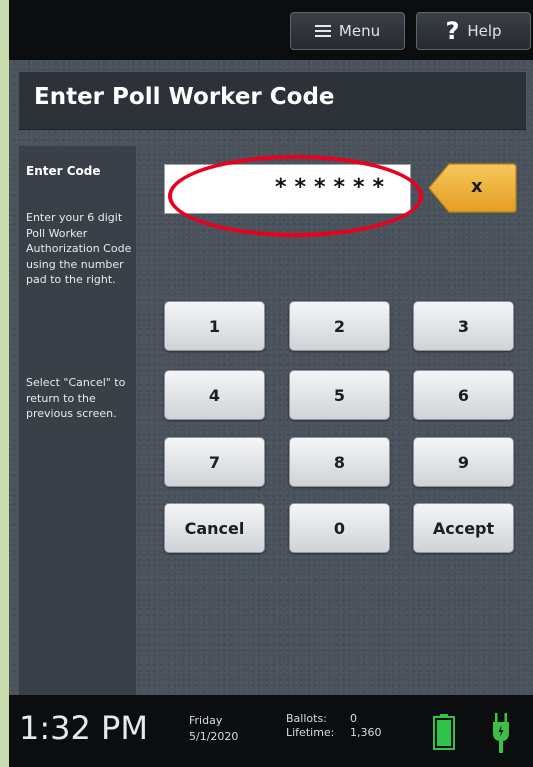 This screenshot has height=767, width=533. I want to click on menu-button: Menu, so click(347, 31).